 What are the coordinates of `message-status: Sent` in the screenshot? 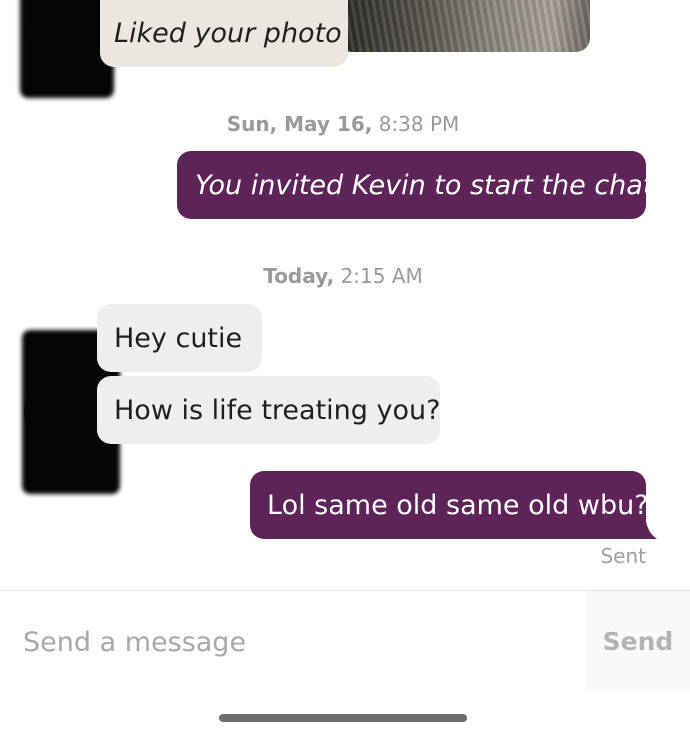 It's located at (603, 556).